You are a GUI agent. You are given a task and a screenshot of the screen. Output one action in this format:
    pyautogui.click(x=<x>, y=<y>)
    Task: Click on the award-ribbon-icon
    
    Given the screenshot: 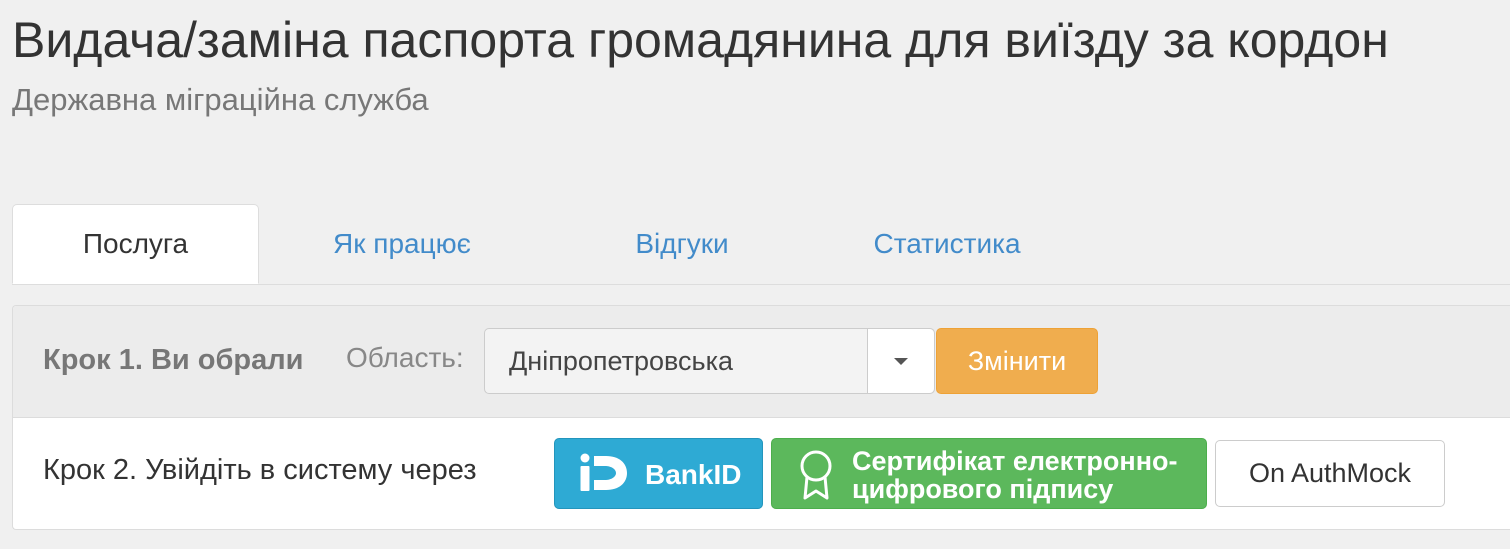 What is the action you would take?
    pyautogui.click(x=816, y=475)
    